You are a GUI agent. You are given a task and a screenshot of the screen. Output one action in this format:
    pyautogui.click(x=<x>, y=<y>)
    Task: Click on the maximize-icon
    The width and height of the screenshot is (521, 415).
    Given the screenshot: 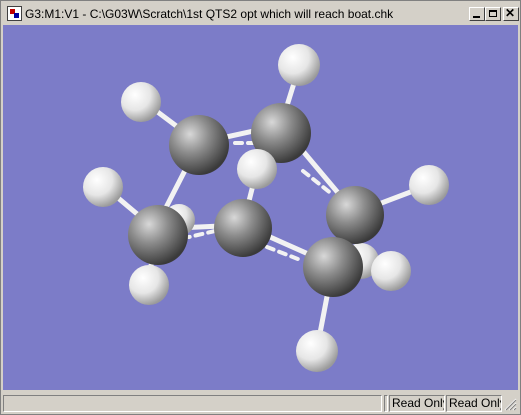 What is the action you would take?
    pyautogui.click(x=493, y=13)
    